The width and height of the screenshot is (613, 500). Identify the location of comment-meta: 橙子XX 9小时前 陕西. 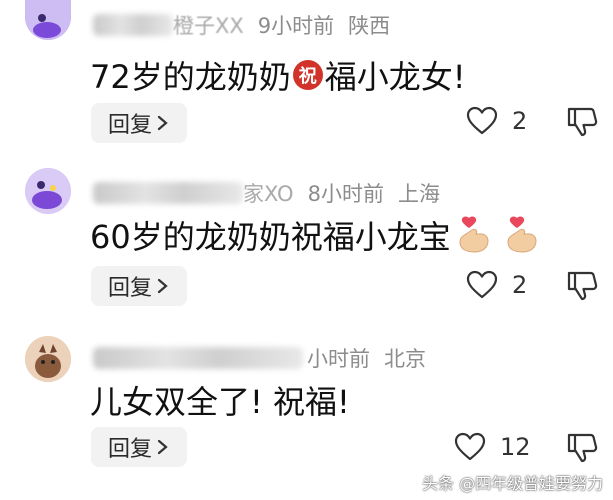
(241, 25).